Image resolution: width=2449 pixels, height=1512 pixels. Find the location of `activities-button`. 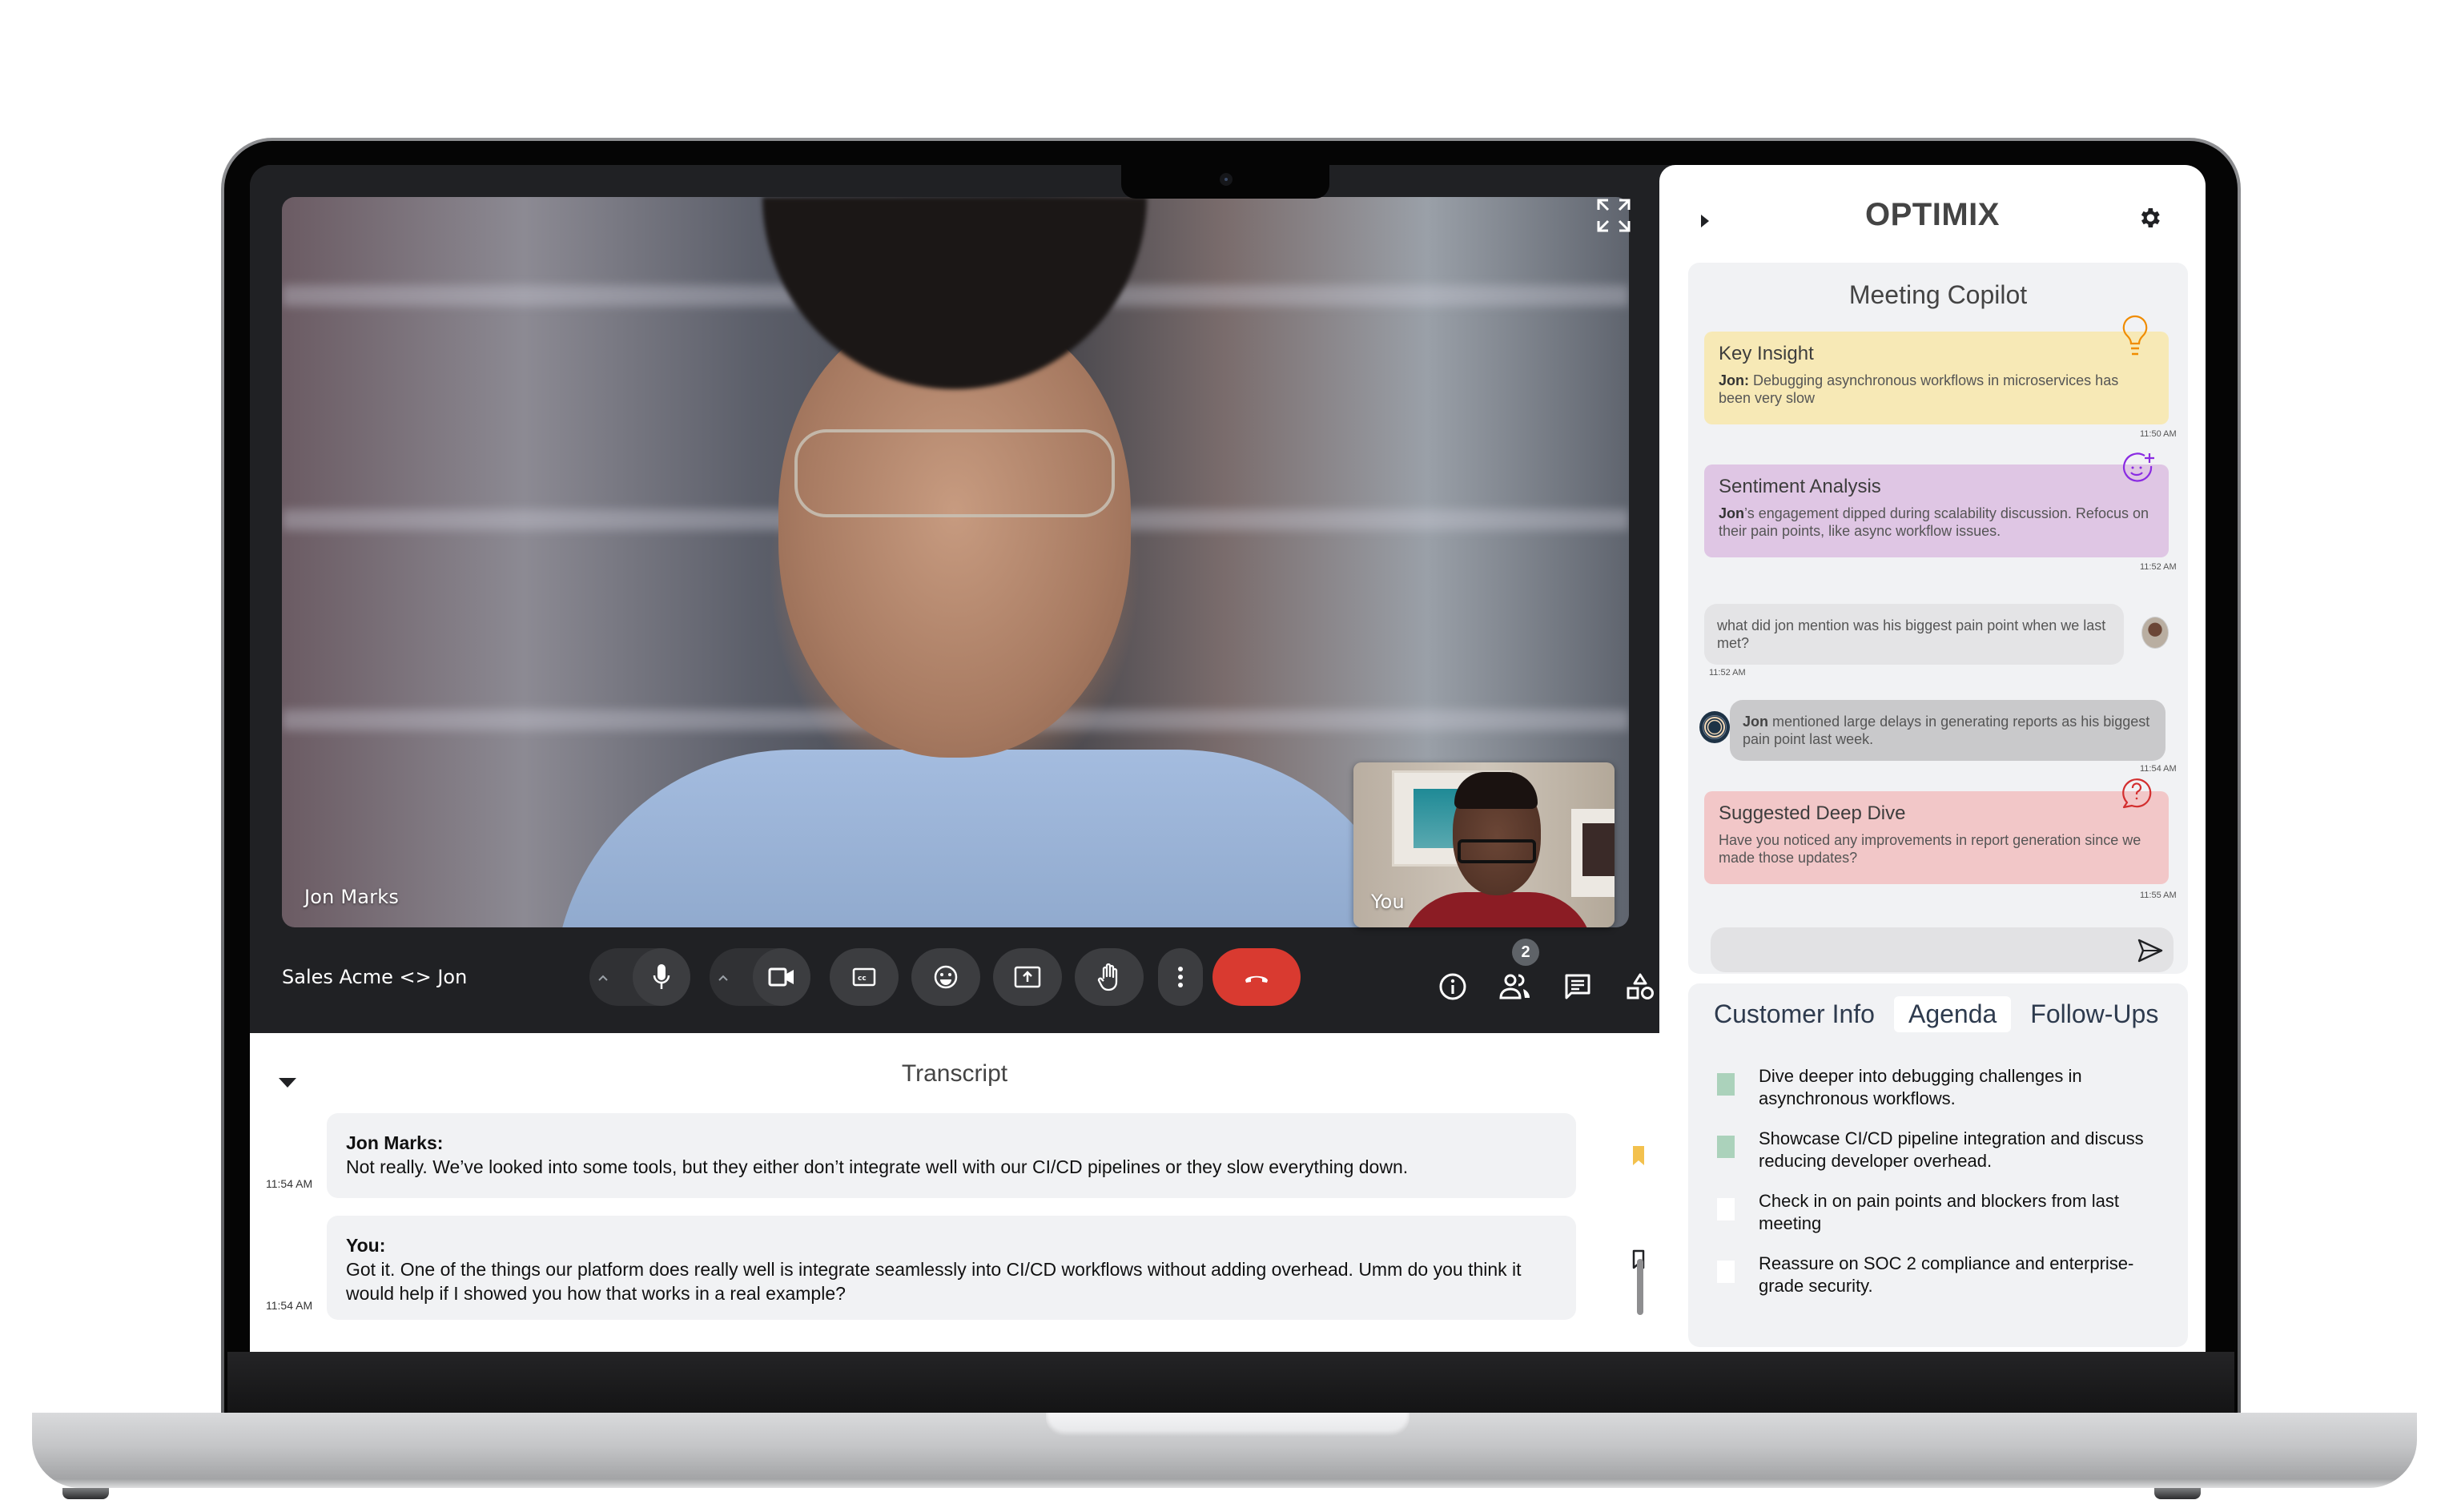

activities-button is located at coordinates (1640, 986).